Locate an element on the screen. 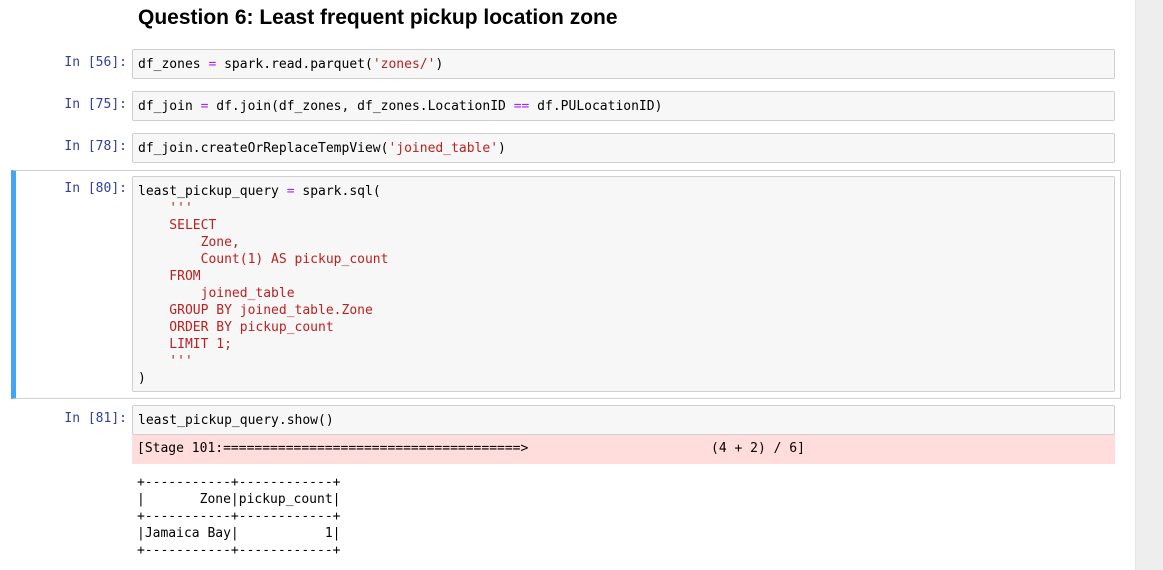 The width and height of the screenshot is (1163, 570). code-string: 'zones/' is located at coordinates (404, 64).